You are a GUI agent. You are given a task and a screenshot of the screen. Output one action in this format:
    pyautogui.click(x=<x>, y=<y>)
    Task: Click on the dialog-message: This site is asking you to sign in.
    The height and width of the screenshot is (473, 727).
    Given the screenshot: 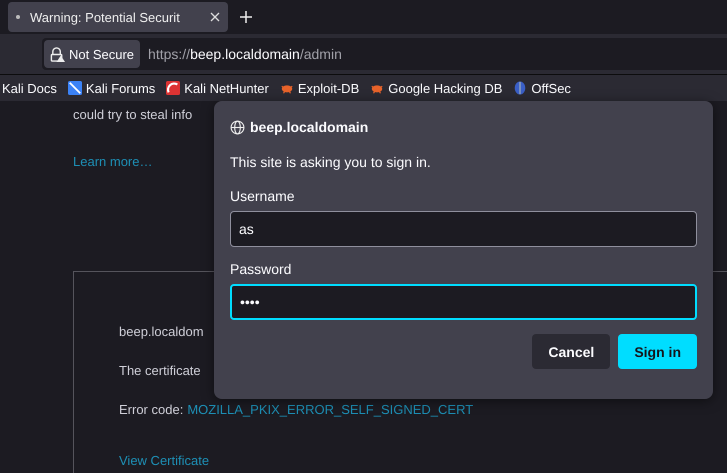 What is the action you would take?
    pyautogui.click(x=331, y=162)
    